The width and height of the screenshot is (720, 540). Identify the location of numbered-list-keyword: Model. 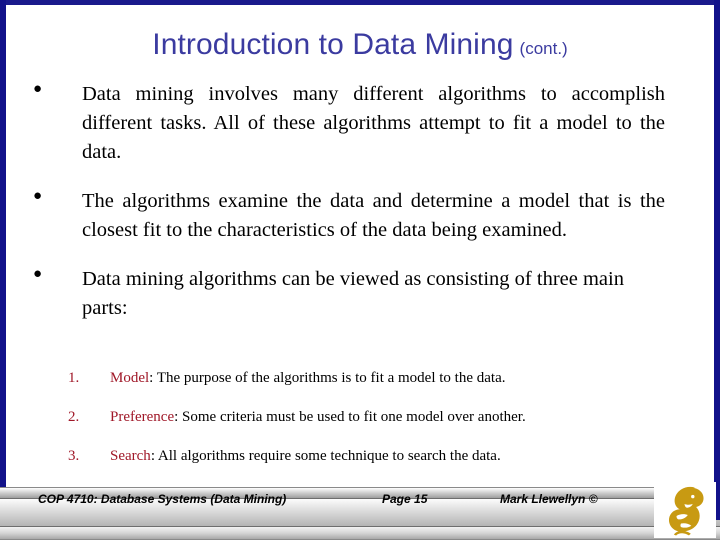
(130, 378).